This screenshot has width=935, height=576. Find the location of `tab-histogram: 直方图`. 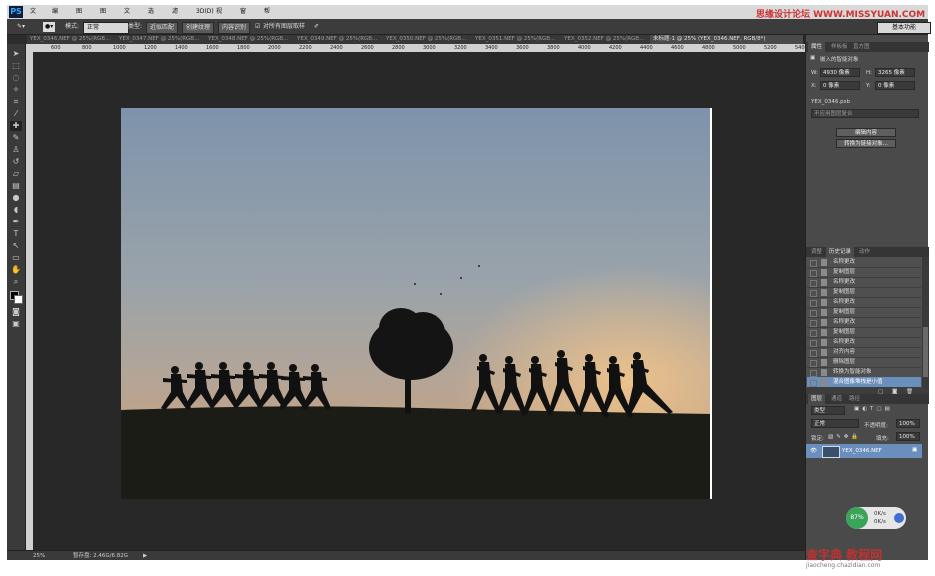

tab-histogram: 直方图 is located at coordinates (861, 47).